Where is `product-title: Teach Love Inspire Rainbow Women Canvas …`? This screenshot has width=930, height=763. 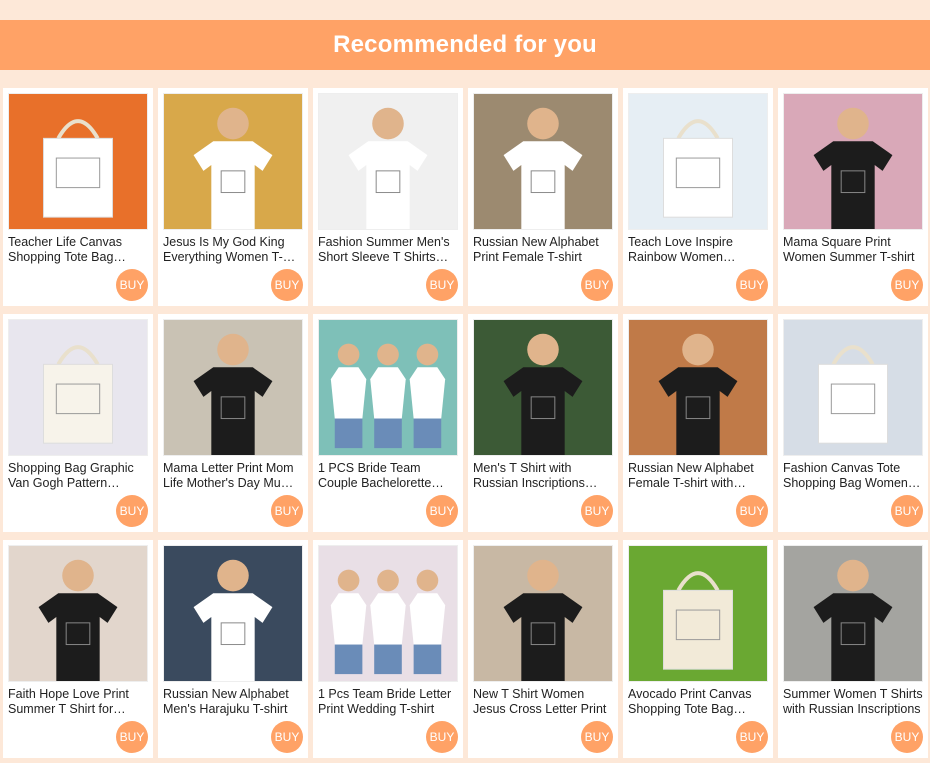 product-title: Teach Love Inspire Rainbow Women Canvas … is located at coordinates (698, 250).